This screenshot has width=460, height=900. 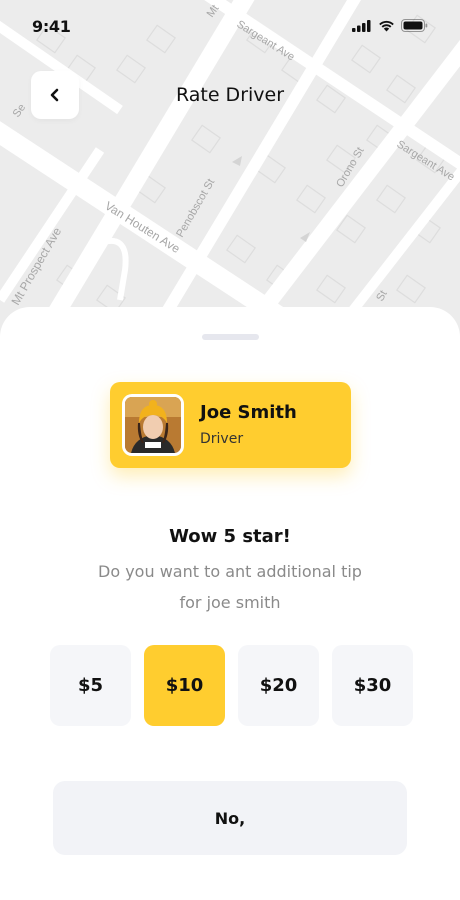 I want to click on battery-icon, so click(x=414, y=25).